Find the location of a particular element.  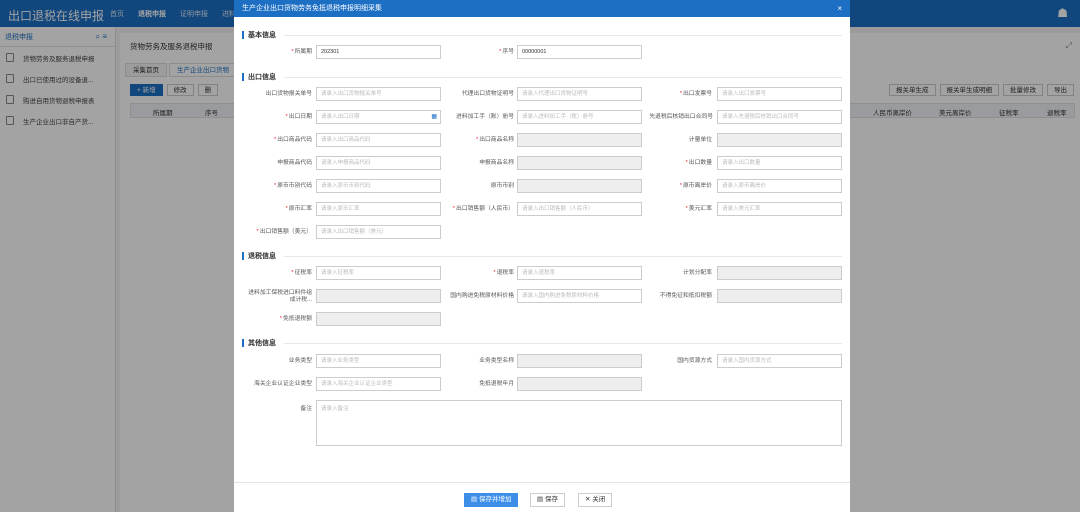

remark-label: 备注 is located at coordinates (306, 409).